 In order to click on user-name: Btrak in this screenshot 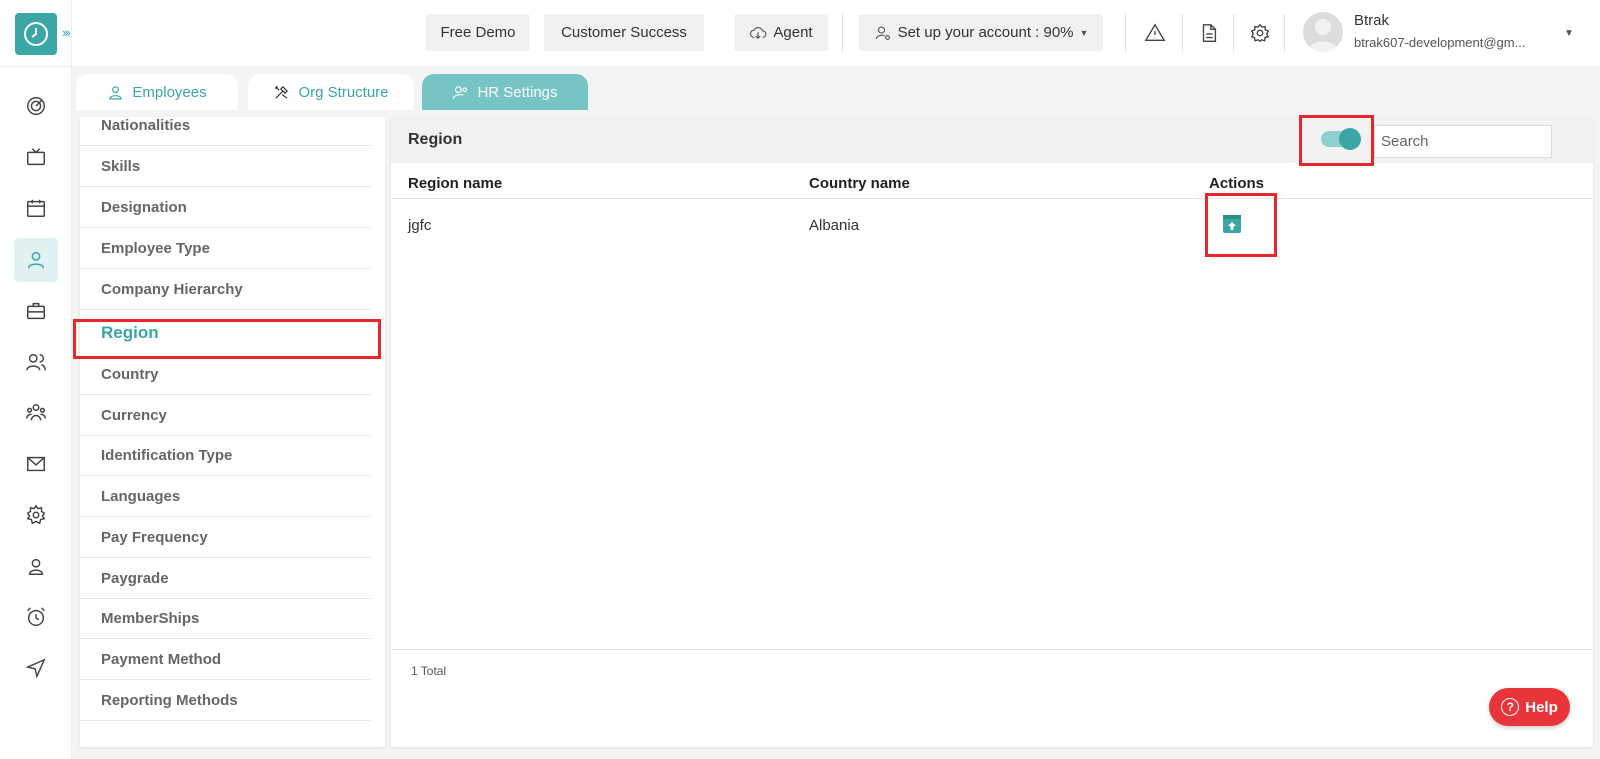, I will do `click(1371, 20)`.